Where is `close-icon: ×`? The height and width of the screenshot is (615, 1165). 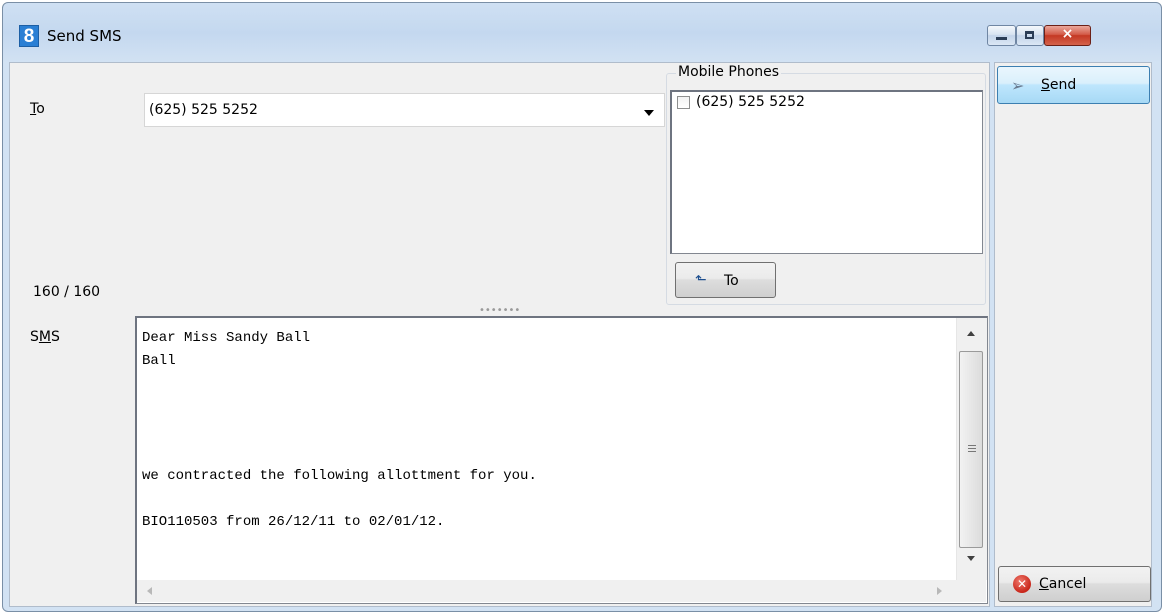 close-icon: × is located at coordinates (1067, 34).